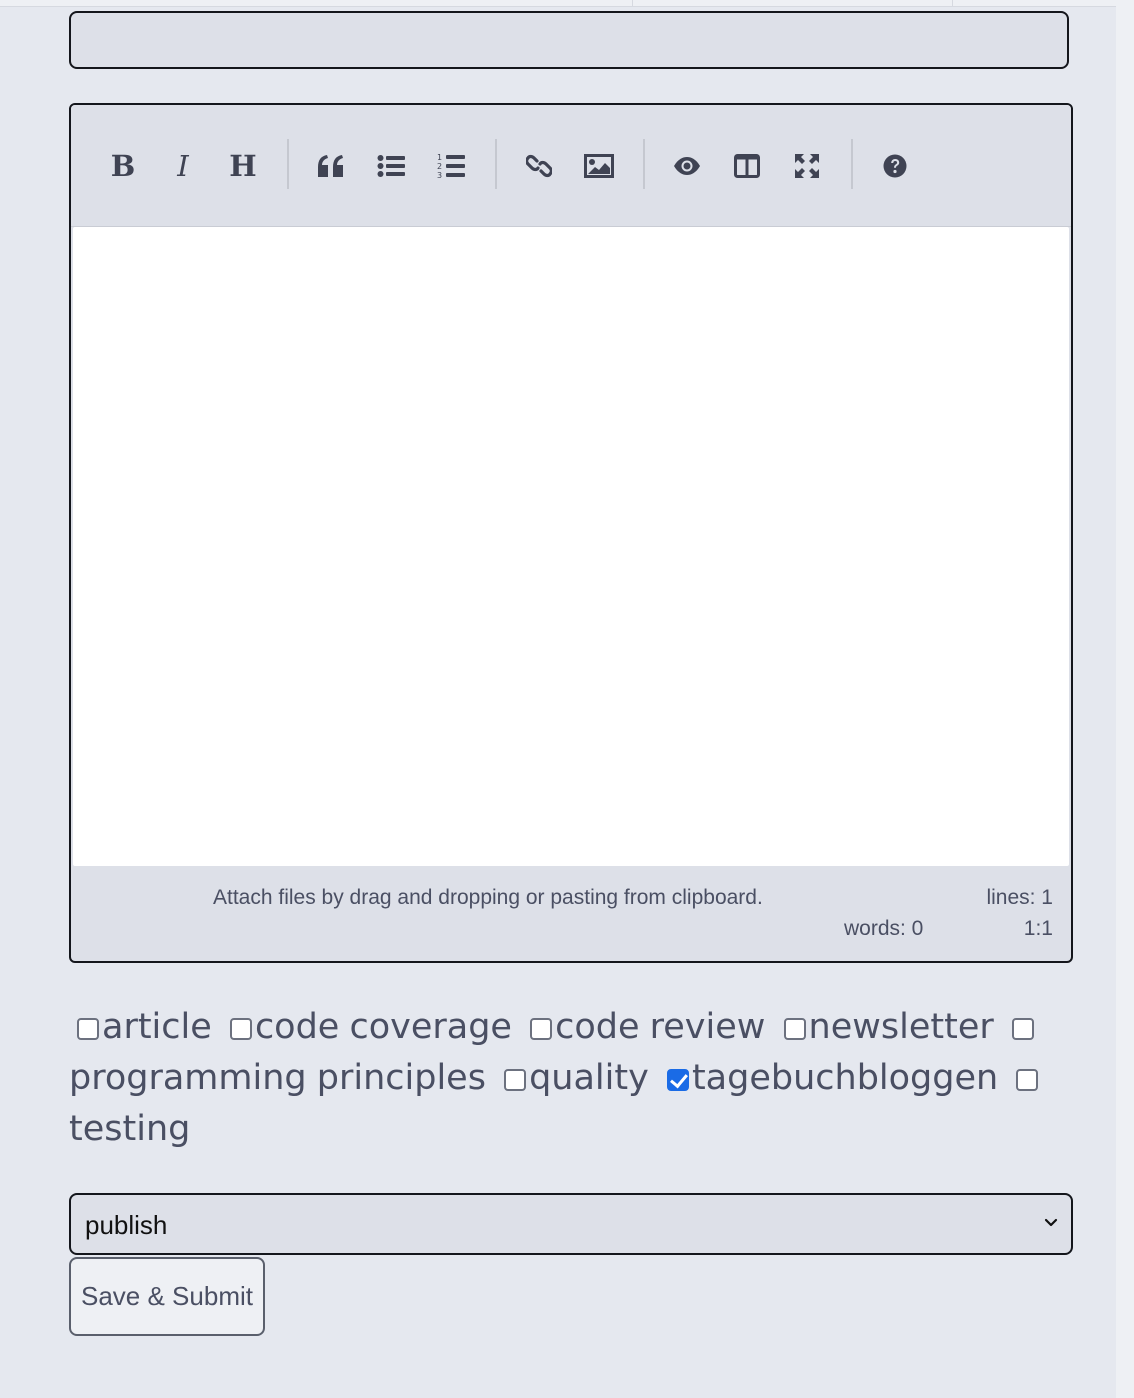  I want to click on preview-eye-icon, so click(687, 166).